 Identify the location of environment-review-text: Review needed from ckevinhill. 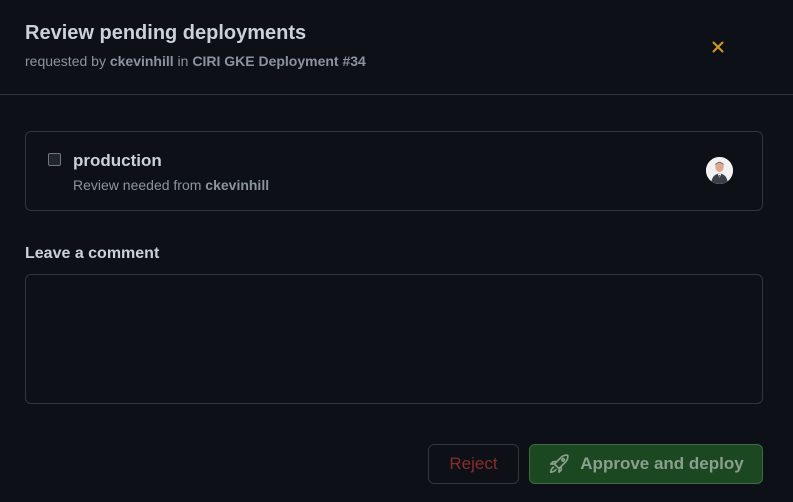
(171, 185).